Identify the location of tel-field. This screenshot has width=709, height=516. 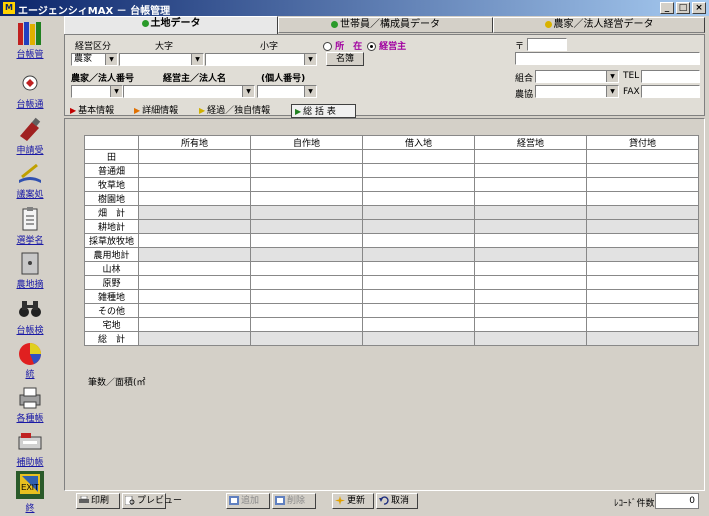
(670, 76).